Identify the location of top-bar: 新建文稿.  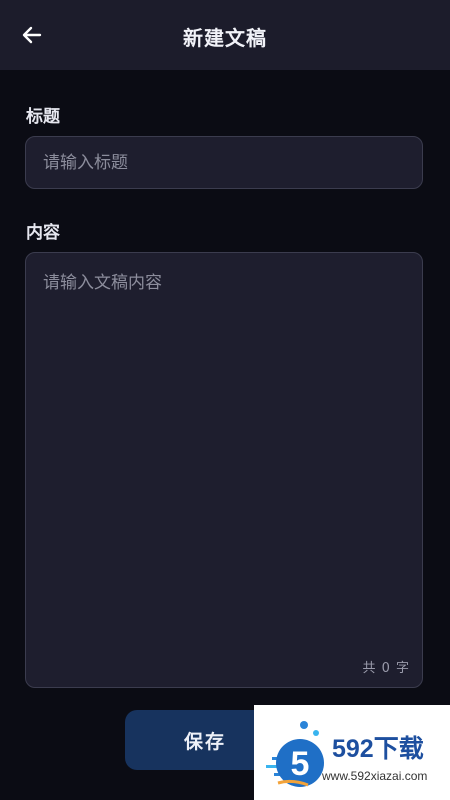
(225, 35).